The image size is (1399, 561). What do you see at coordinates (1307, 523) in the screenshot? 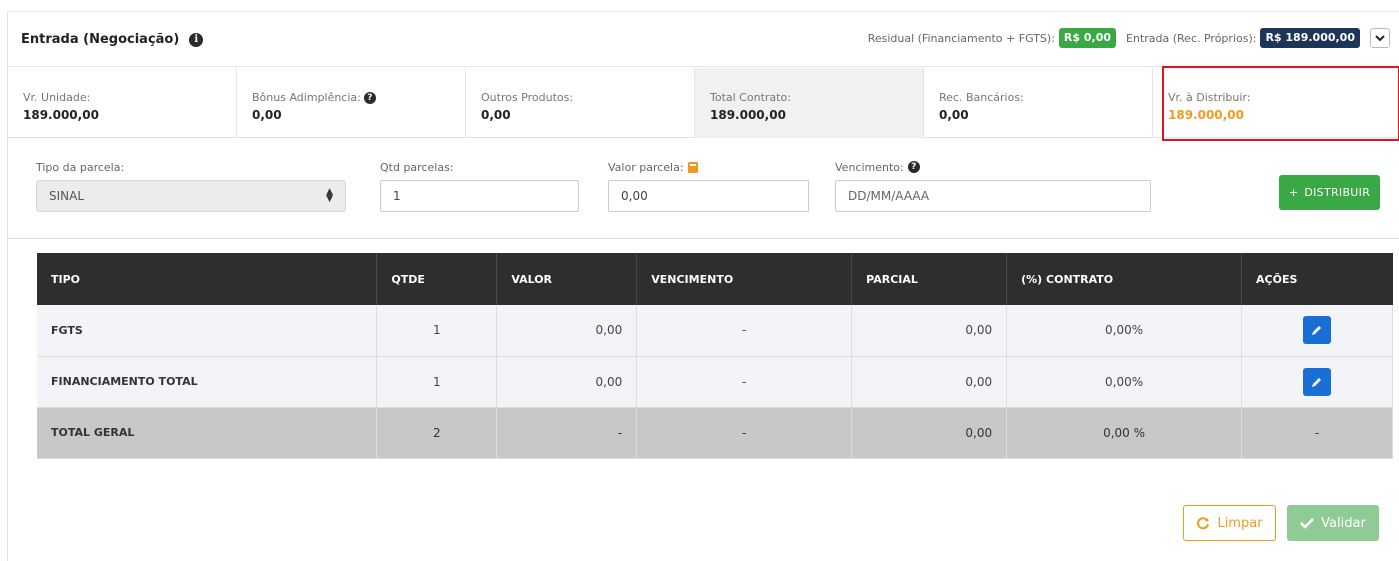
I see `check-icon` at bounding box center [1307, 523].